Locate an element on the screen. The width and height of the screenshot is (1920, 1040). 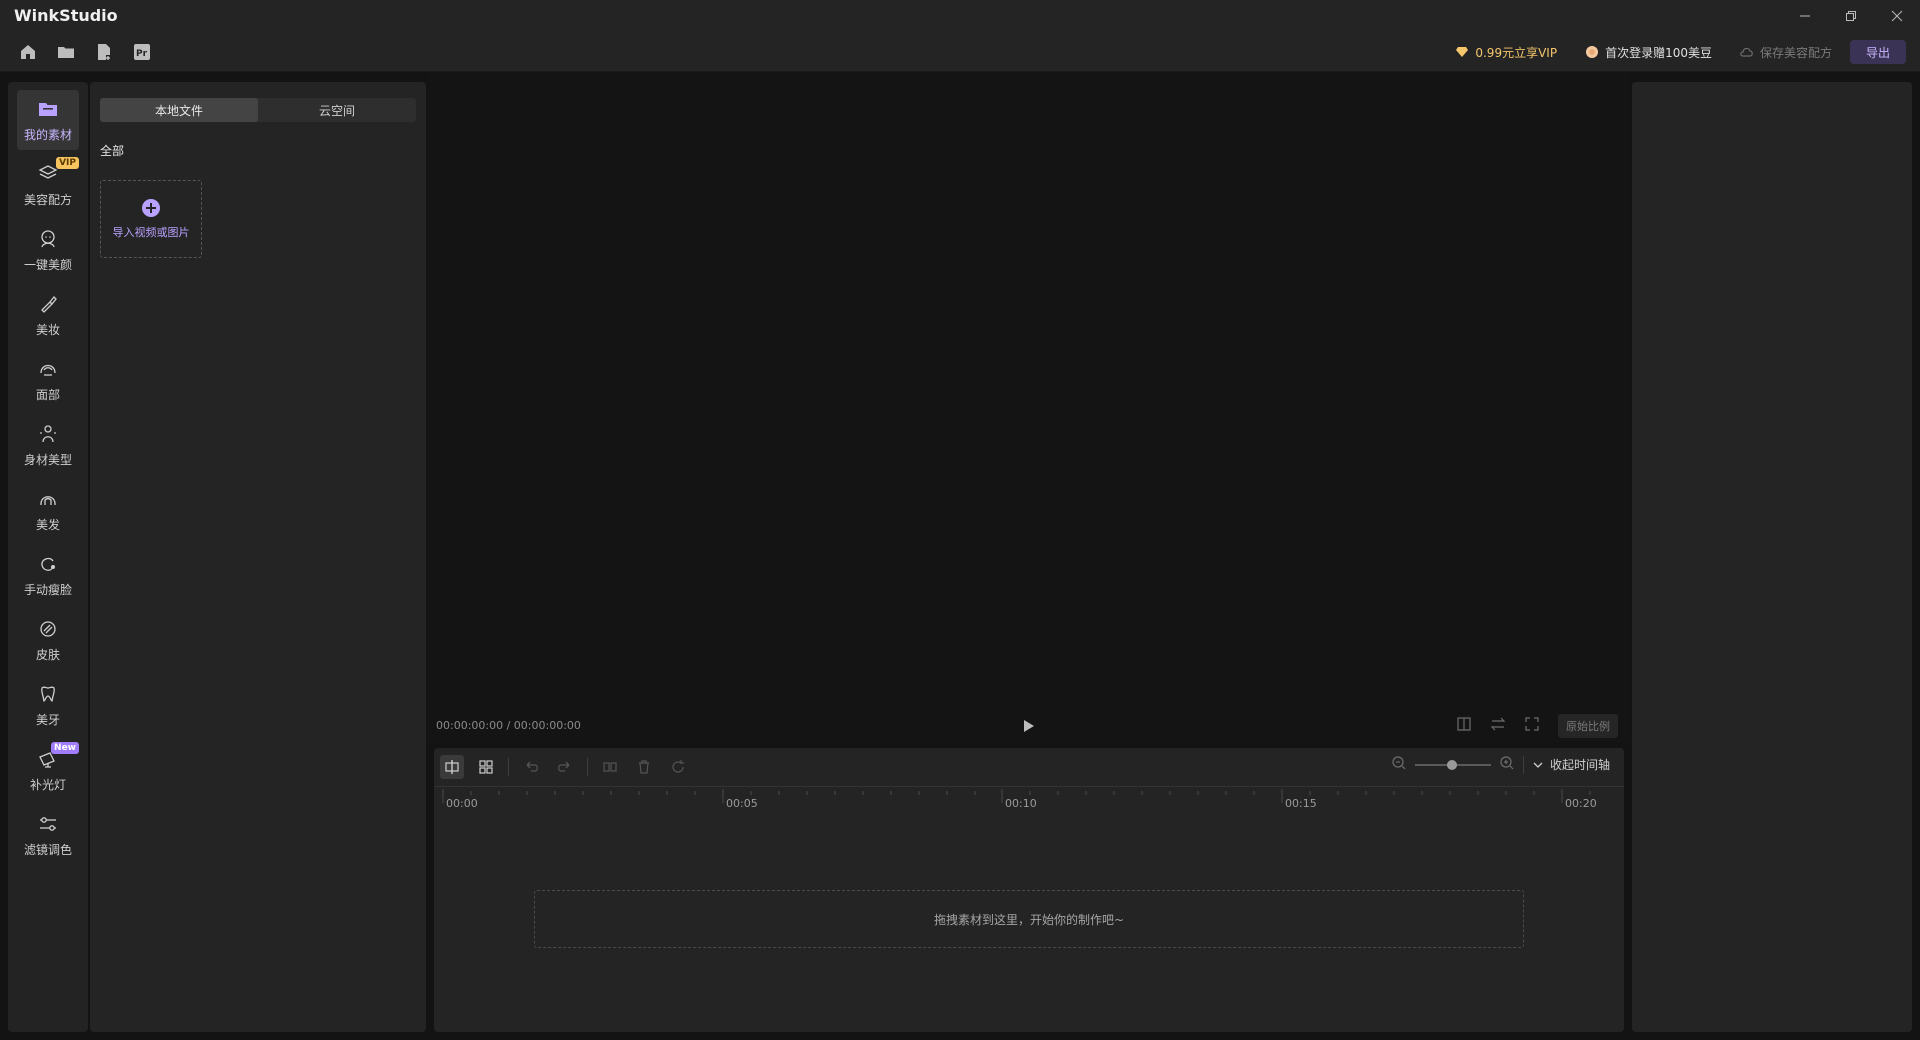
delete-button is located at coordinates (644, 767).